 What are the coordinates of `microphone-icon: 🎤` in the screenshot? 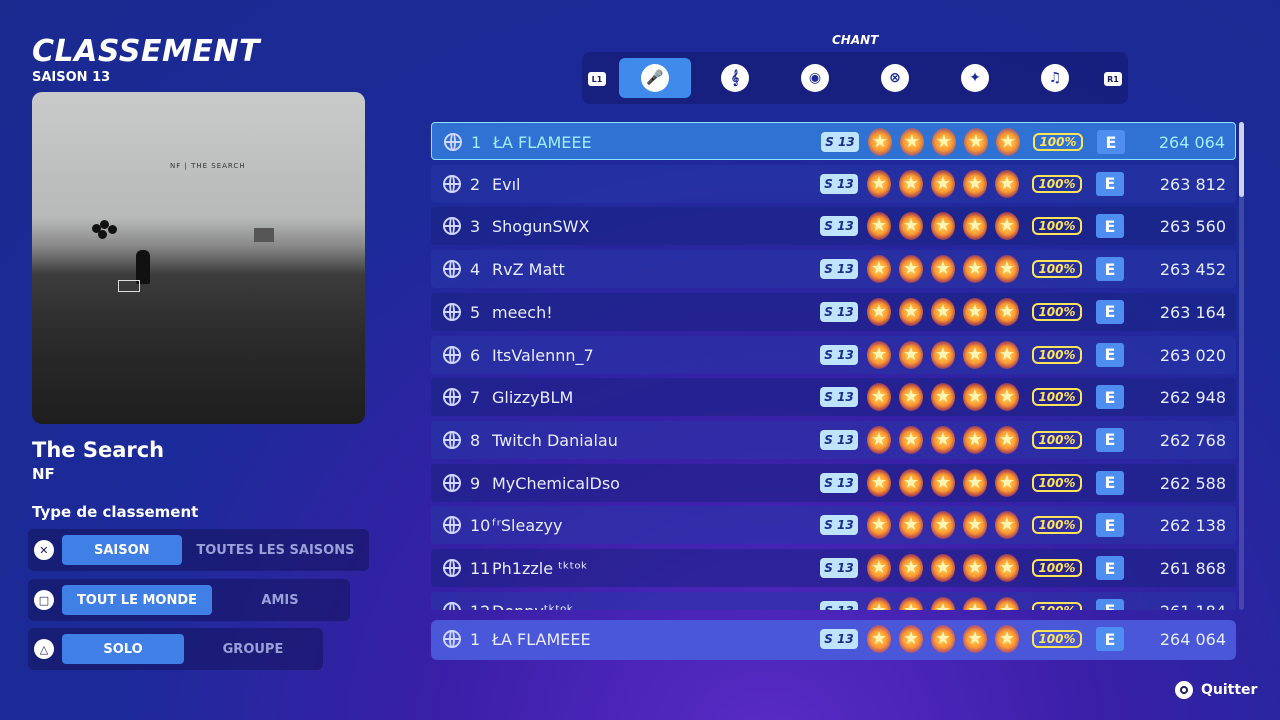 It's located at (655, 78).